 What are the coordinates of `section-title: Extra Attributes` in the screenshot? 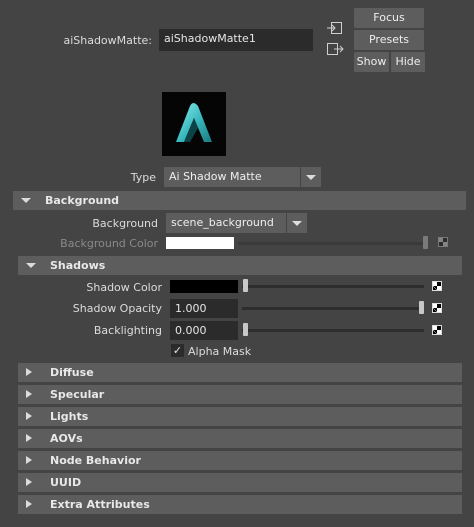 It's located at (100, 504).